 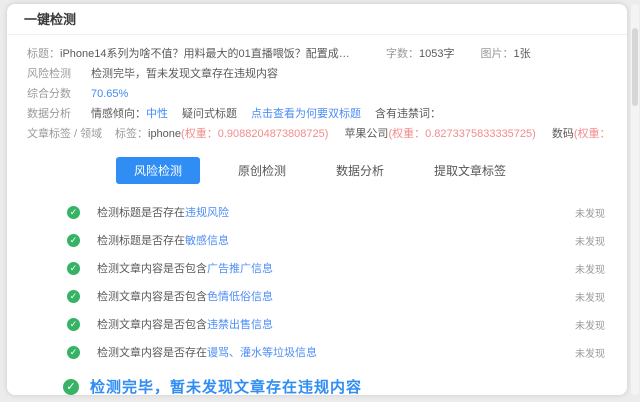 I want to click on tag-name: iphone, so click(x=165, y=134).